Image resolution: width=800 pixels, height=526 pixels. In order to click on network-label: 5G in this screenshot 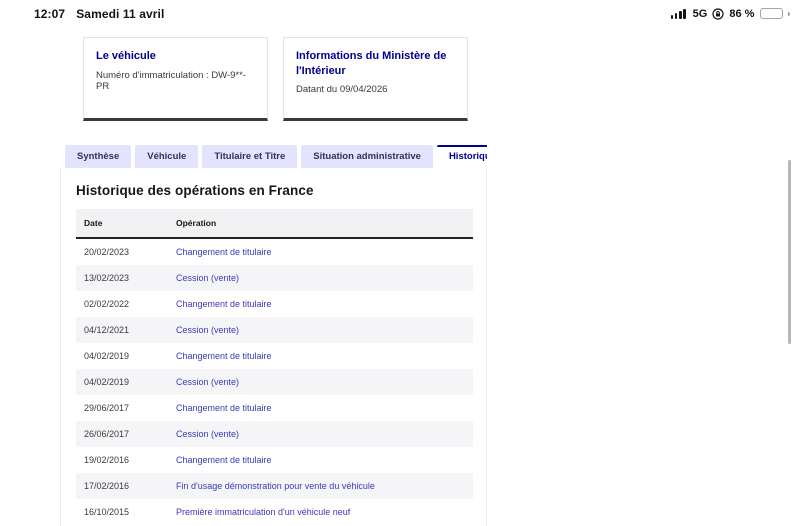, I will do `click(700, 13)`.